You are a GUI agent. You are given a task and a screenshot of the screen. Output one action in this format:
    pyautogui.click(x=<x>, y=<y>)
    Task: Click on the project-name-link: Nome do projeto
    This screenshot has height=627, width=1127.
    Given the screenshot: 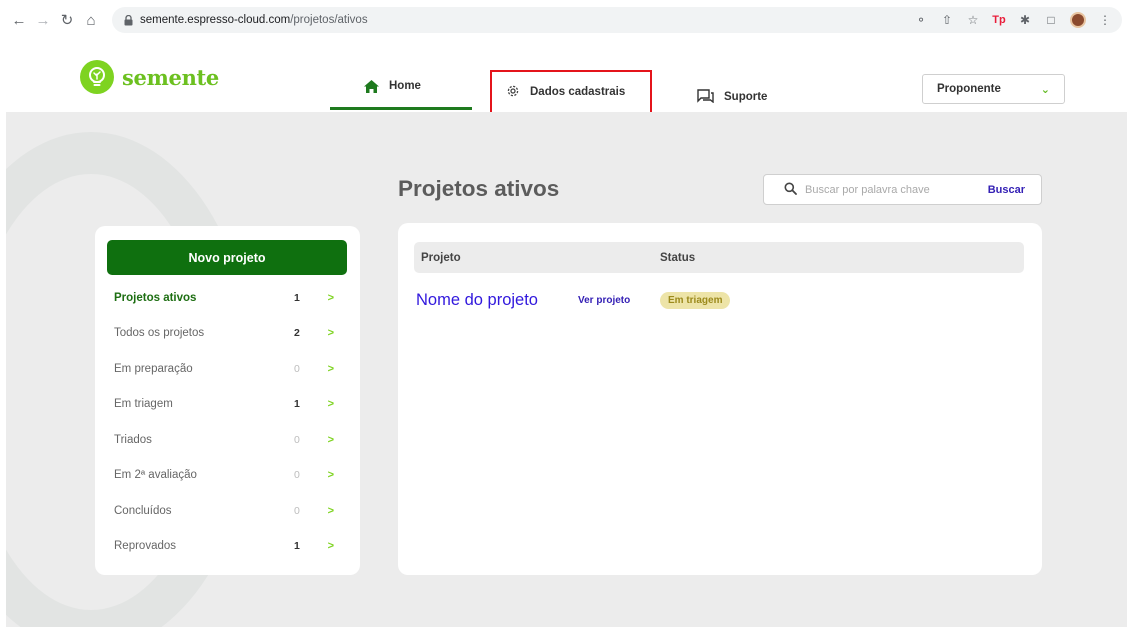 What is the action you would take?
    pyautogui.click(x=477, y=300)
    